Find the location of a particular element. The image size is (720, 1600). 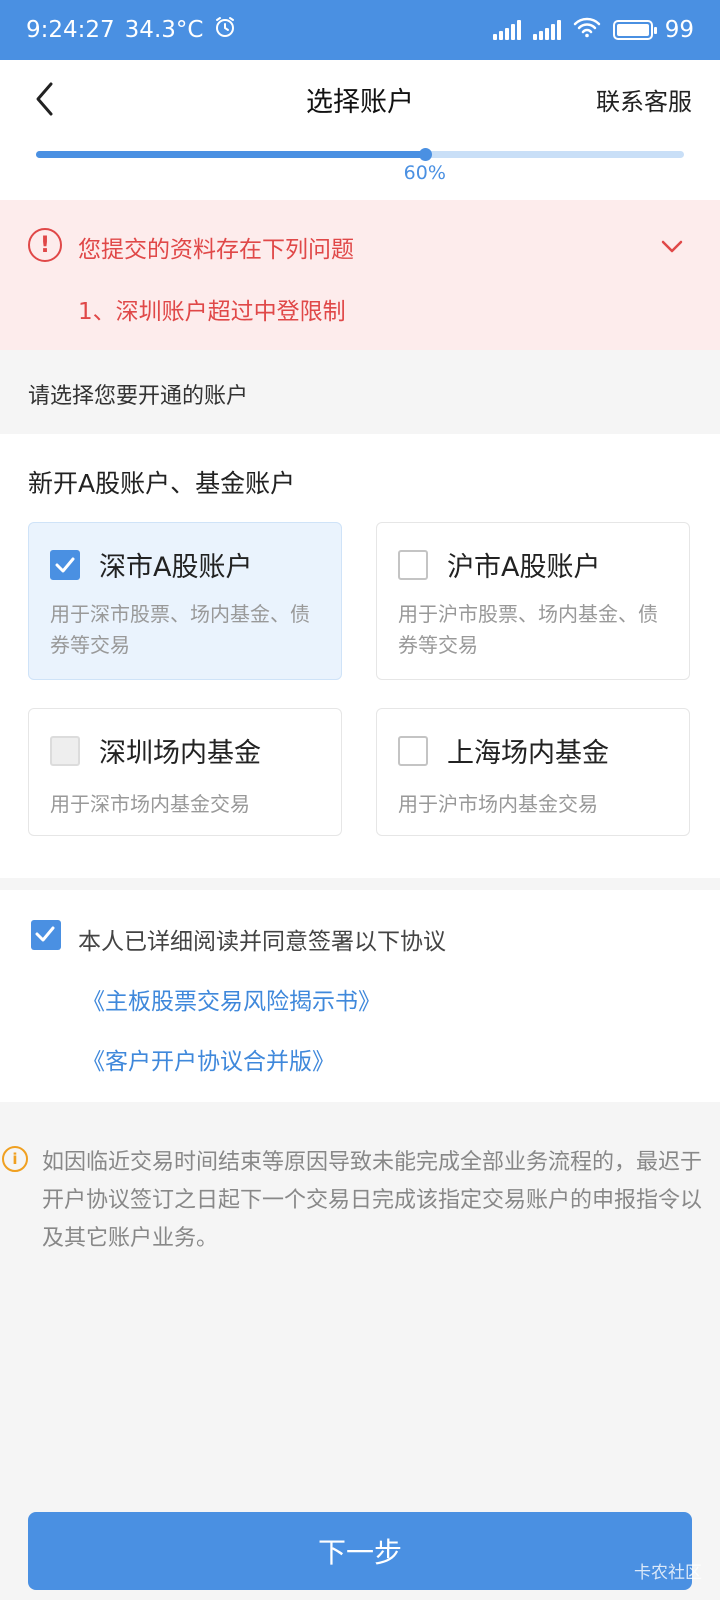

select-hint: 请选择您要开通的账户 is located at coordinates (360, 392).